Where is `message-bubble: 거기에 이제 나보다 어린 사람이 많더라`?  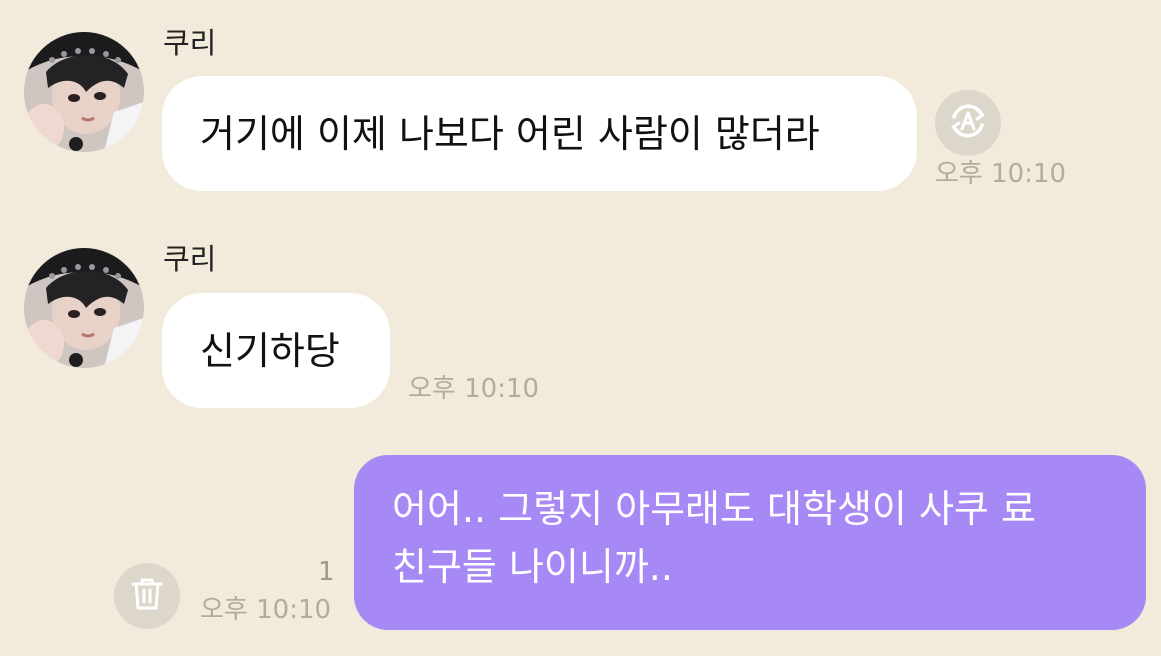
message-bubble: 거기에 이제 나보다 어린 사람이 많더라 is located at coordinates (539, 133).